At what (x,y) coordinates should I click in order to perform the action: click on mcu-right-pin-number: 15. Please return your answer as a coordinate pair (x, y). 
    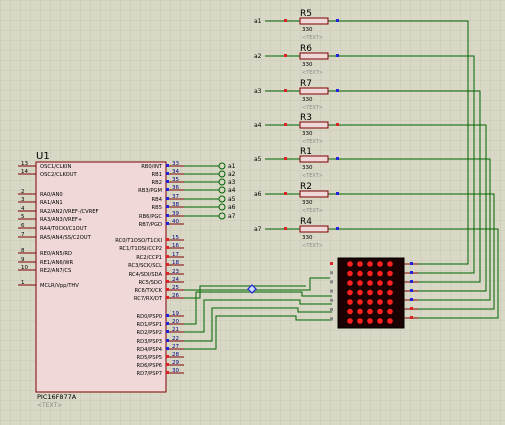
    Looking at the image, I should click on (175, 238).